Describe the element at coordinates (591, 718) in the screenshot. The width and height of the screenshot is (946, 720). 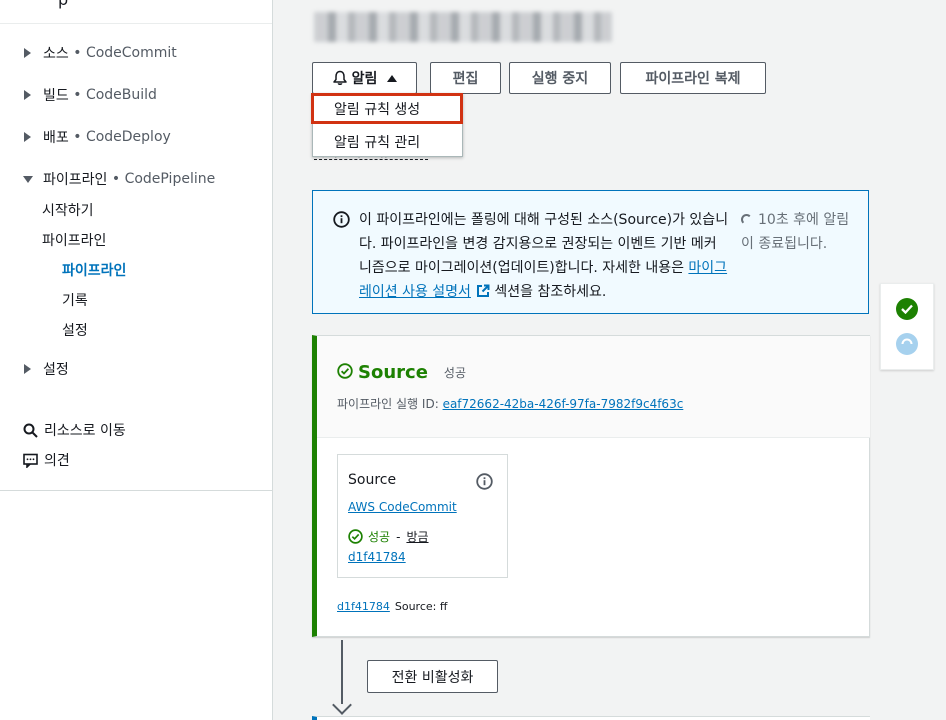
I see `next-stage-card` at that location.